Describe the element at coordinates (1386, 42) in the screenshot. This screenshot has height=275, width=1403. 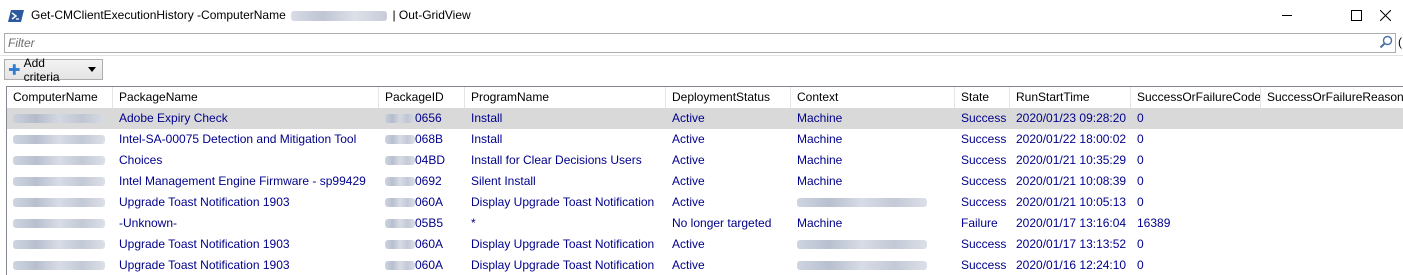
I see `search-icon` at that location.